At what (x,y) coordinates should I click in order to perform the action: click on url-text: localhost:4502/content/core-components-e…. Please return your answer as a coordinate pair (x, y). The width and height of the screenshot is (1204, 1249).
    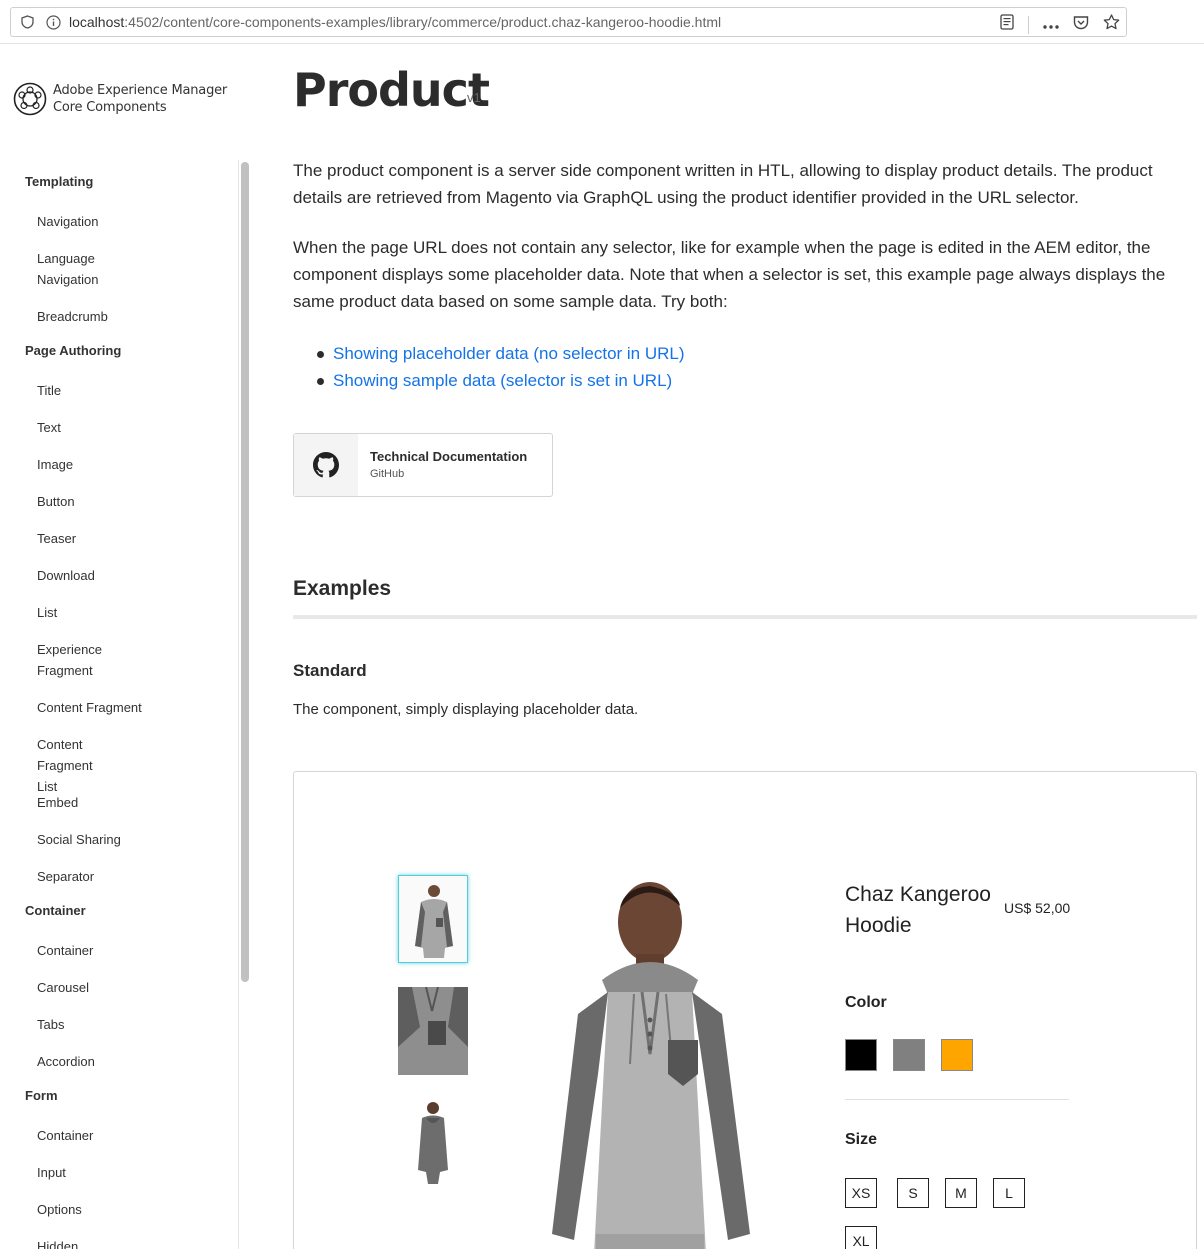
    Looking at the image, I should click on (395, 22).